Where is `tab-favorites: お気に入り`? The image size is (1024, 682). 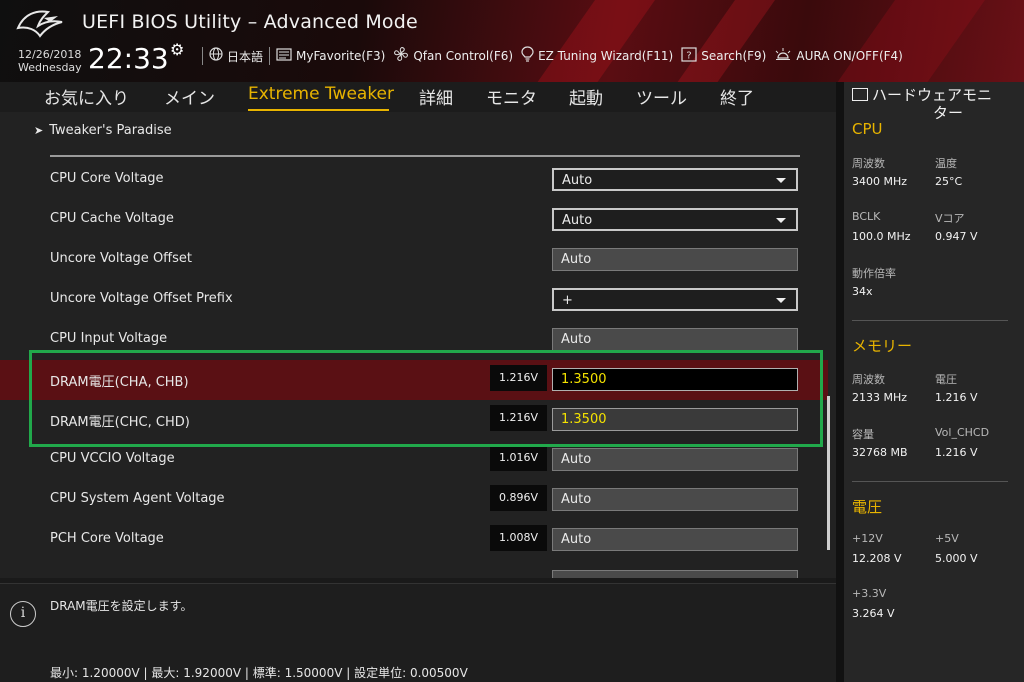 tab-favorites: お気に入り is located at coordinates (86, 96).